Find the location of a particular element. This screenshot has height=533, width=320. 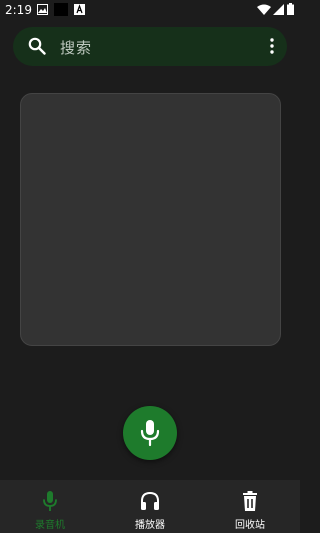

nav-item-trash: 回收站 is located at coordinates (250, 506).